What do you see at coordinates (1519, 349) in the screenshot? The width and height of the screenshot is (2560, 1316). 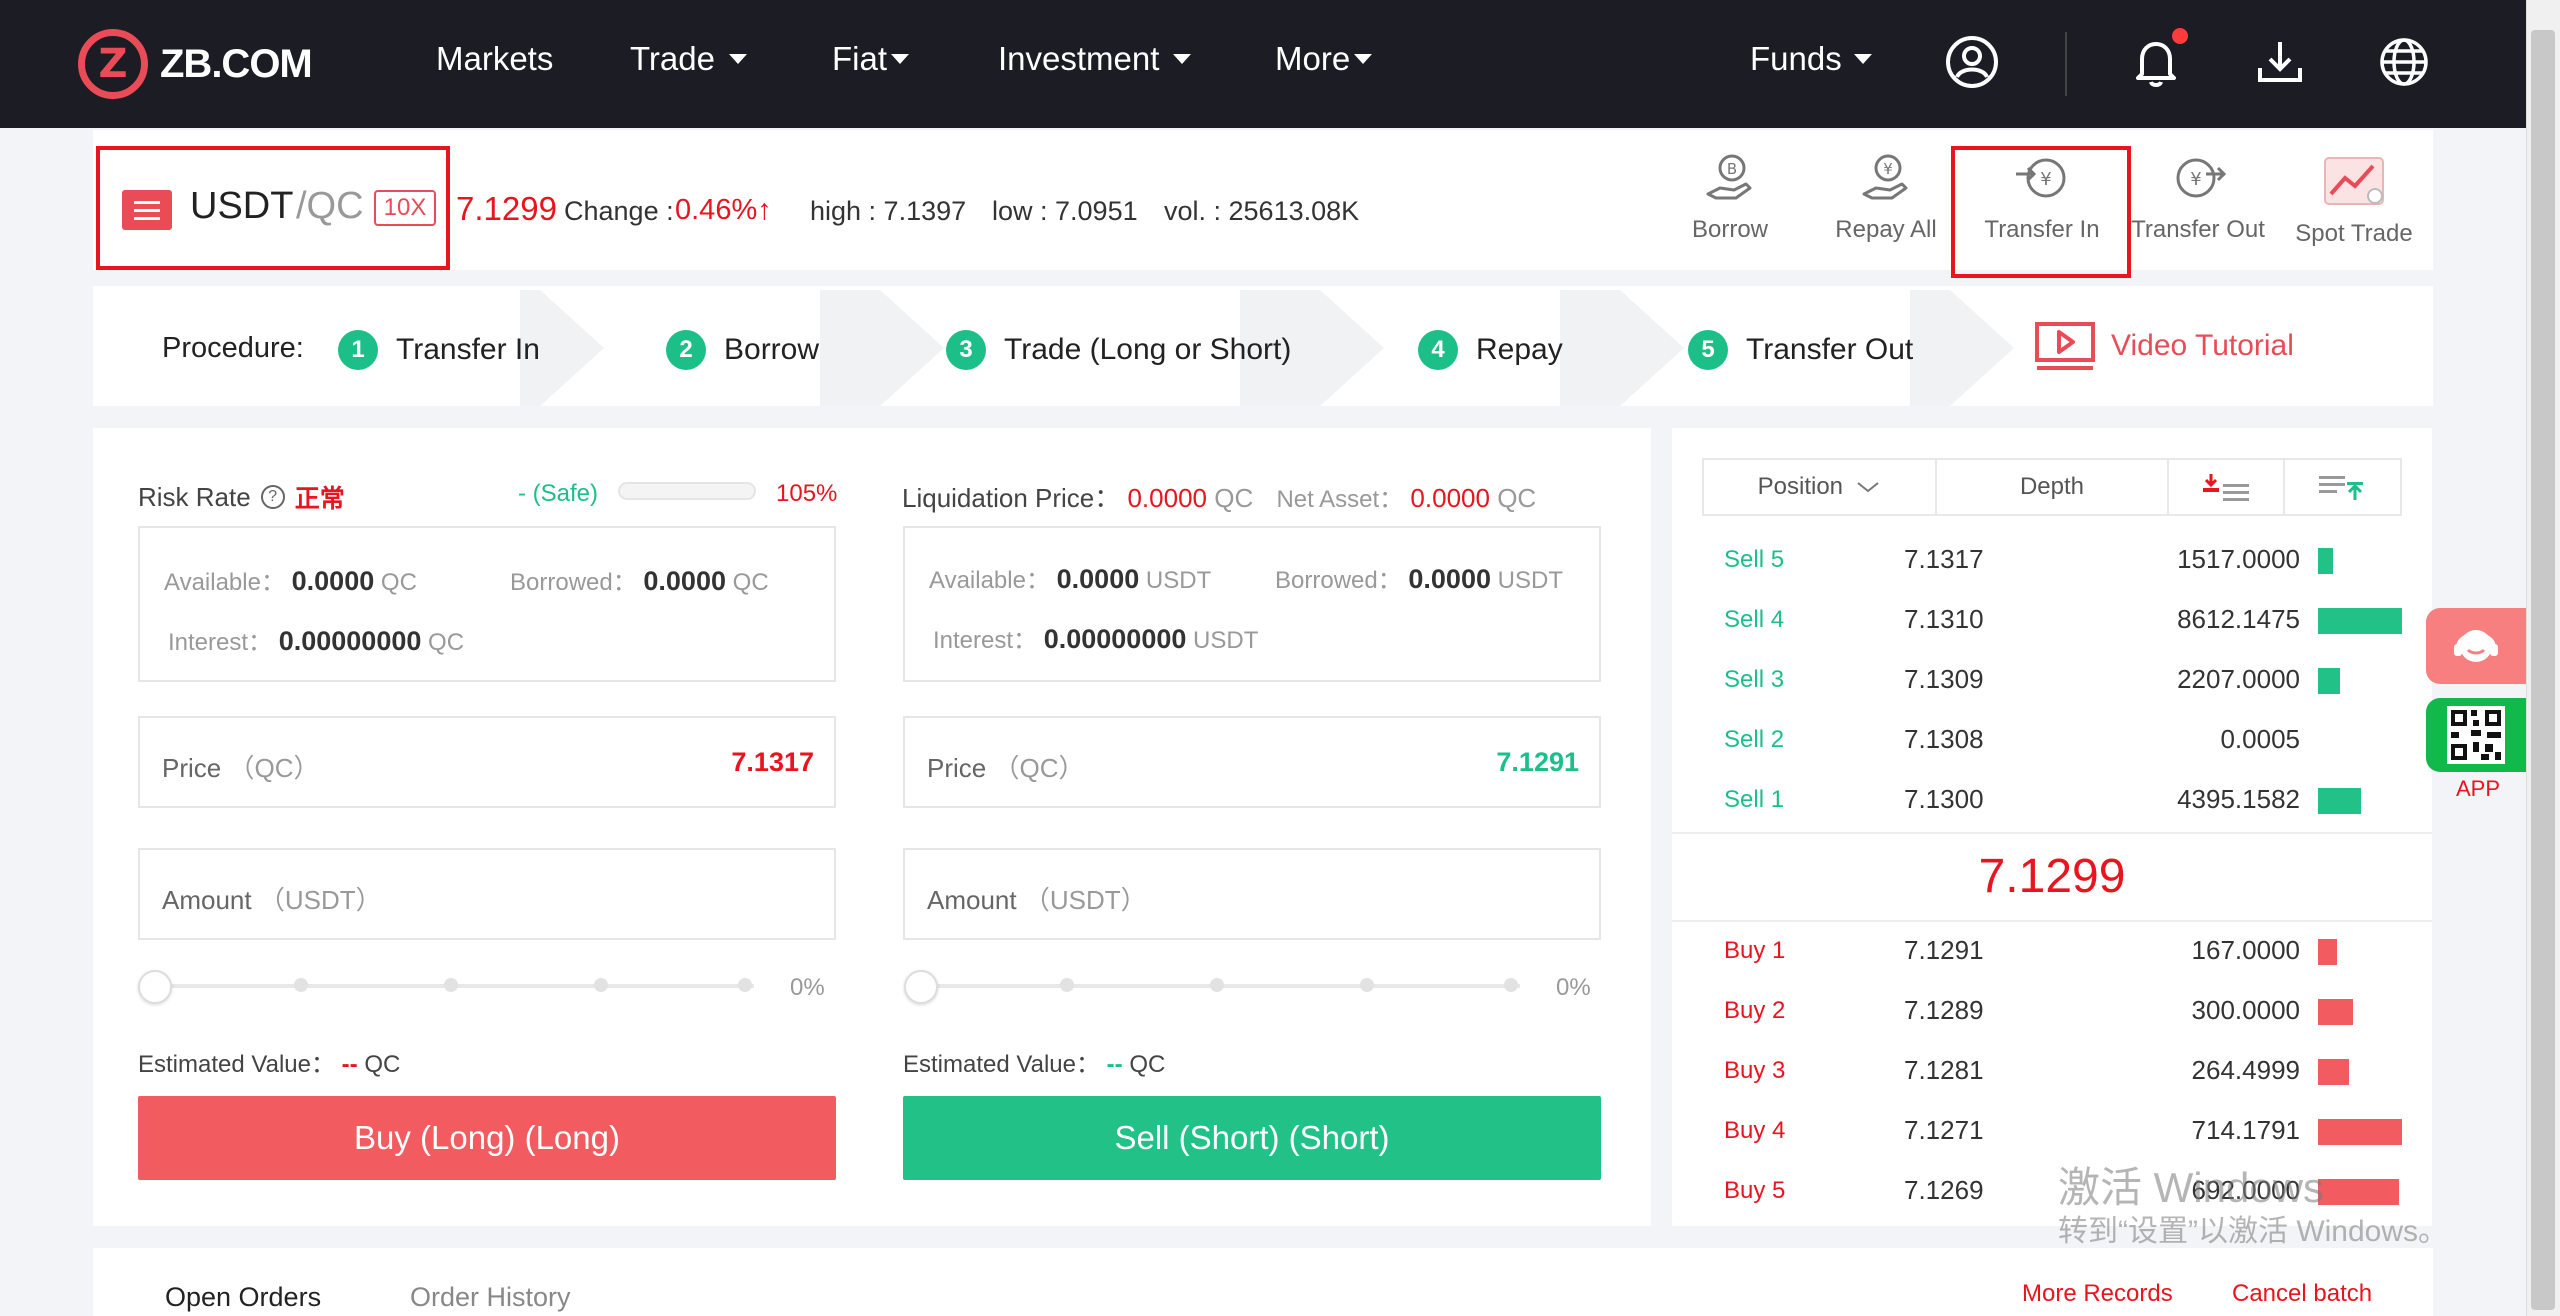 I see `step-label: Repay` at bounding box center [1519, 349].